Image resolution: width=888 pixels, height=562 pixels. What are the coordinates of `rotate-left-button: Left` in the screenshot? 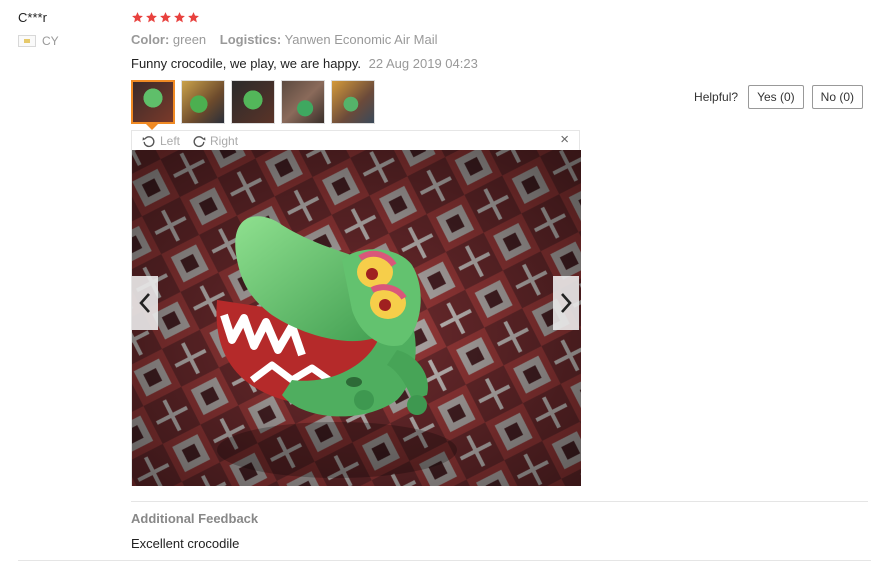 It's located at (161, 141).